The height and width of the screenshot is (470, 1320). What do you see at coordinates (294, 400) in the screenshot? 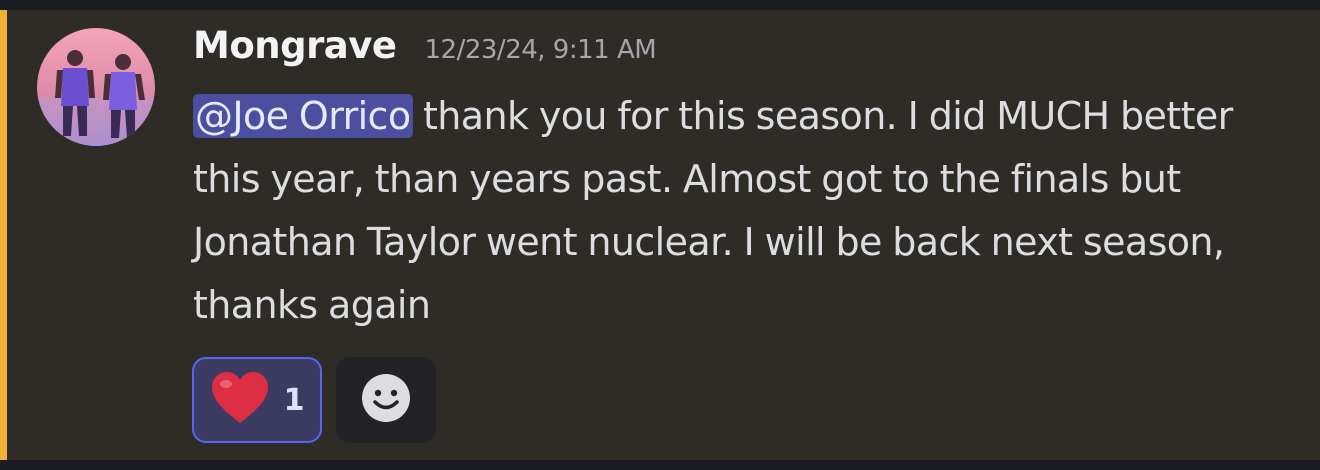
I see `reaction-count: 1` at bounding box center [294, 400].